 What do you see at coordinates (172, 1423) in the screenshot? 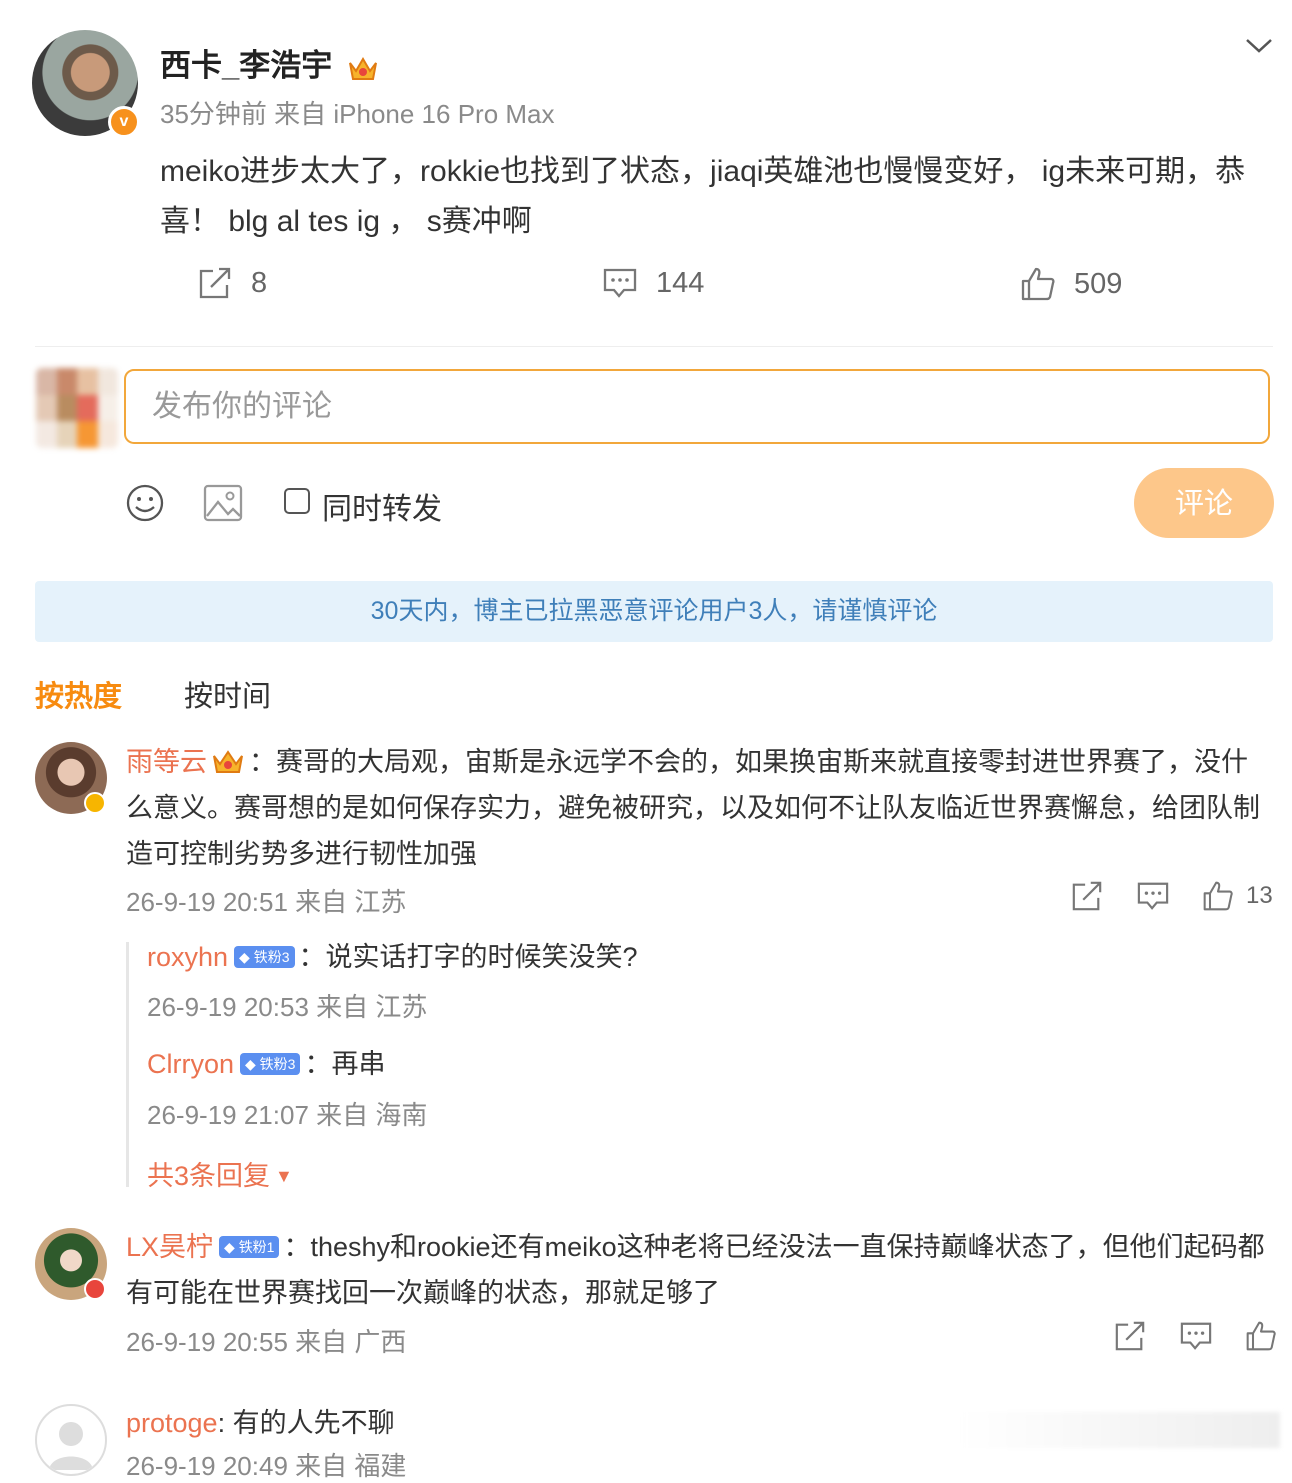
I see `comment-username: protoge` at bounding box center [172, 1423].